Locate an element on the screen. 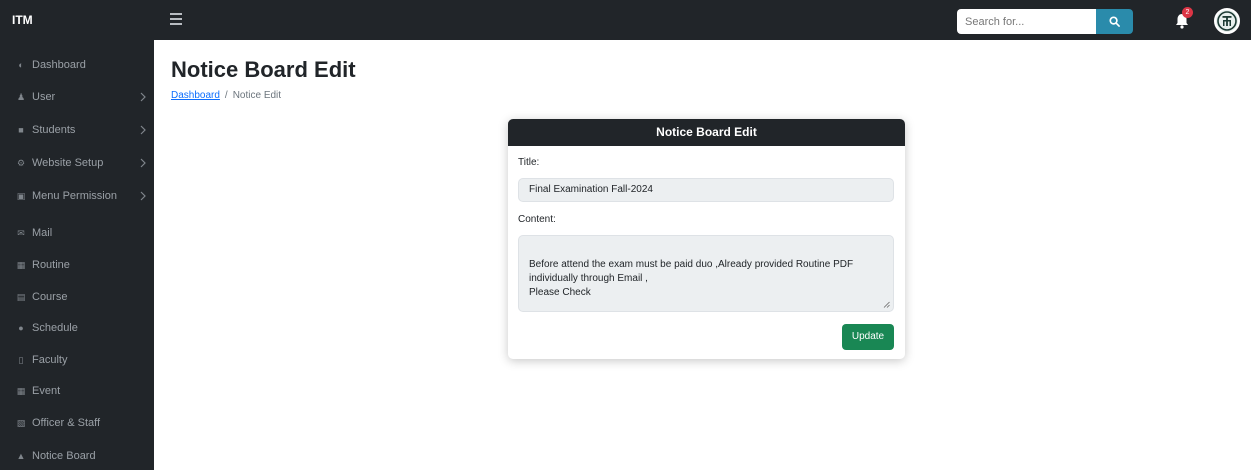  dashboard-icon: ◐ is located at coordinates (21, 65).